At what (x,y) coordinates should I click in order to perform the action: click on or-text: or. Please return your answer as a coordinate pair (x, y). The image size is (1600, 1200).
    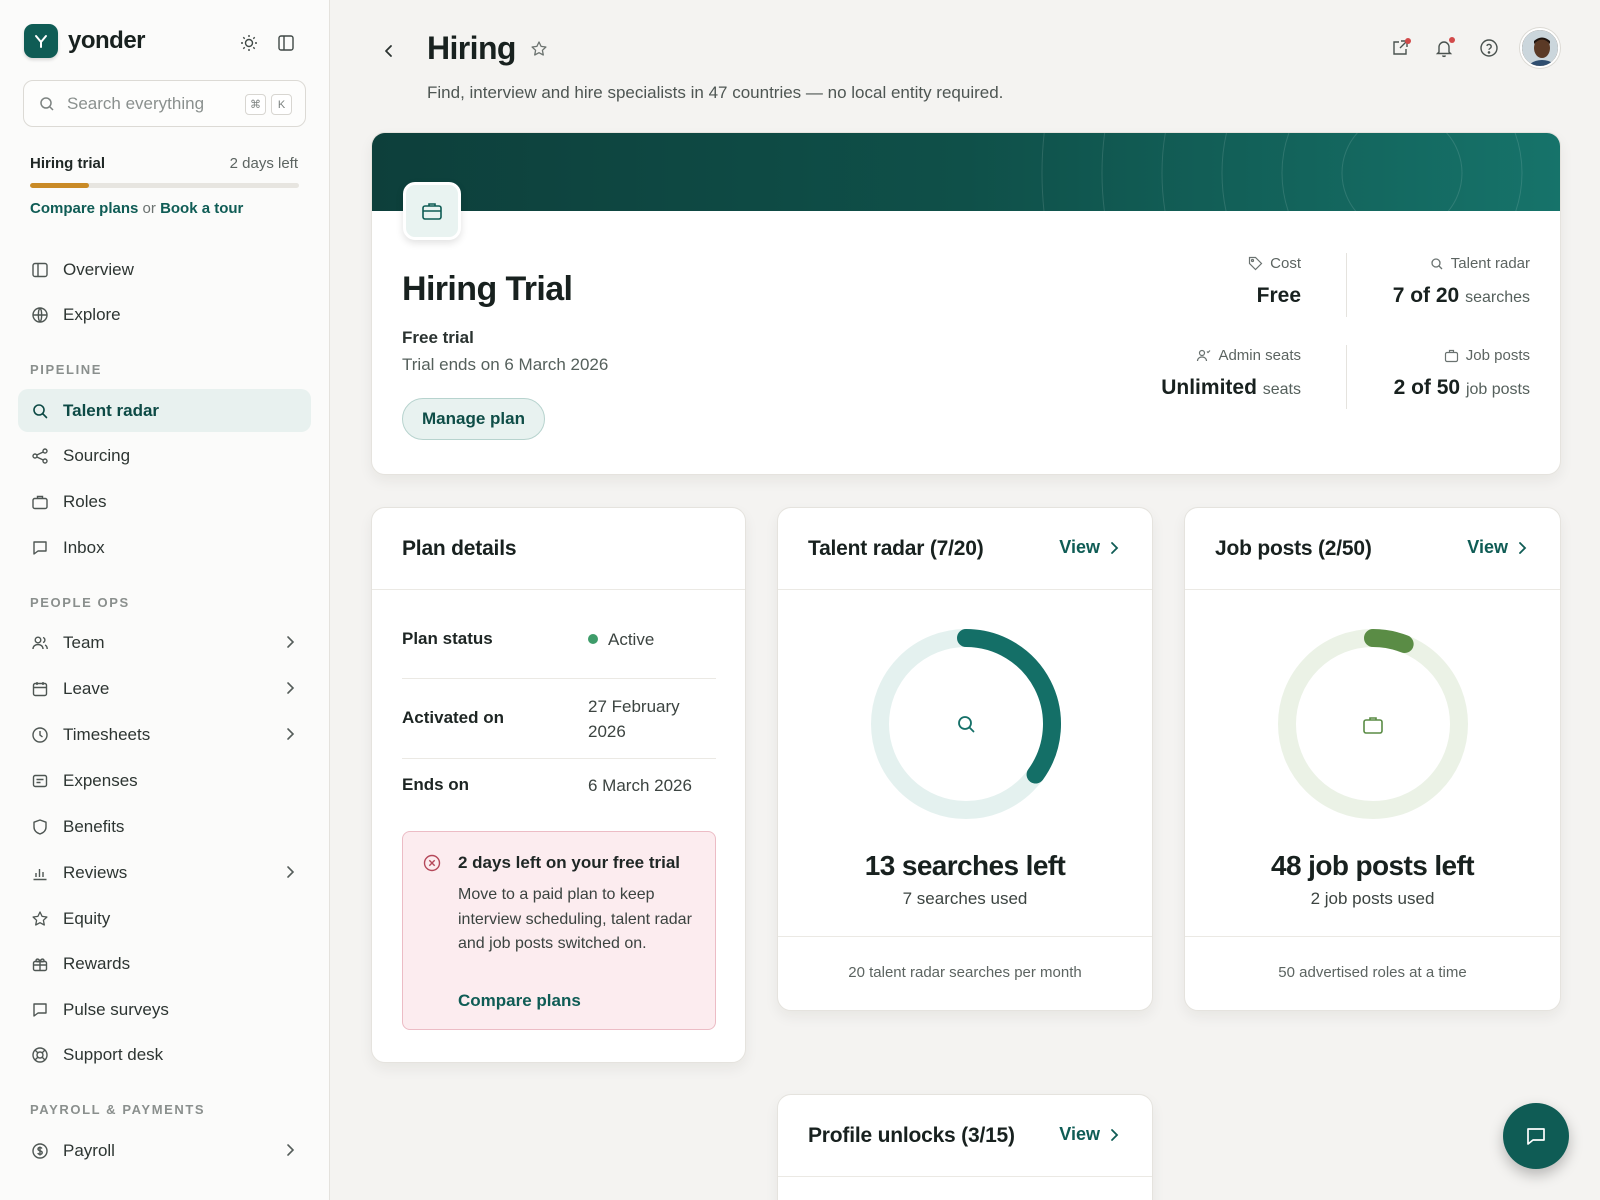
    Looking at the image, I should click on (149, 208).